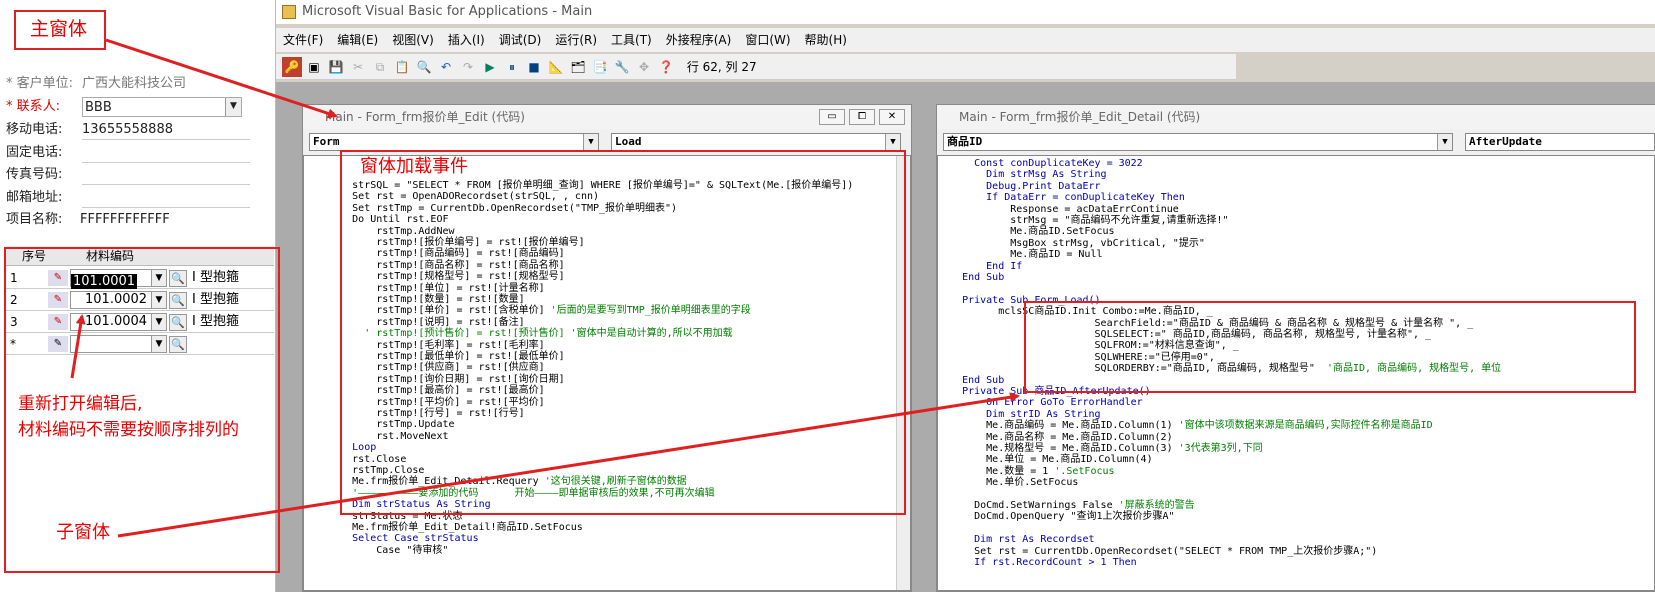 The image size is (1655, 592). What do you see at coordinates (336, 67) in the screenshot?
I see `save-icon: 💾` at bounding box center [336, 67].